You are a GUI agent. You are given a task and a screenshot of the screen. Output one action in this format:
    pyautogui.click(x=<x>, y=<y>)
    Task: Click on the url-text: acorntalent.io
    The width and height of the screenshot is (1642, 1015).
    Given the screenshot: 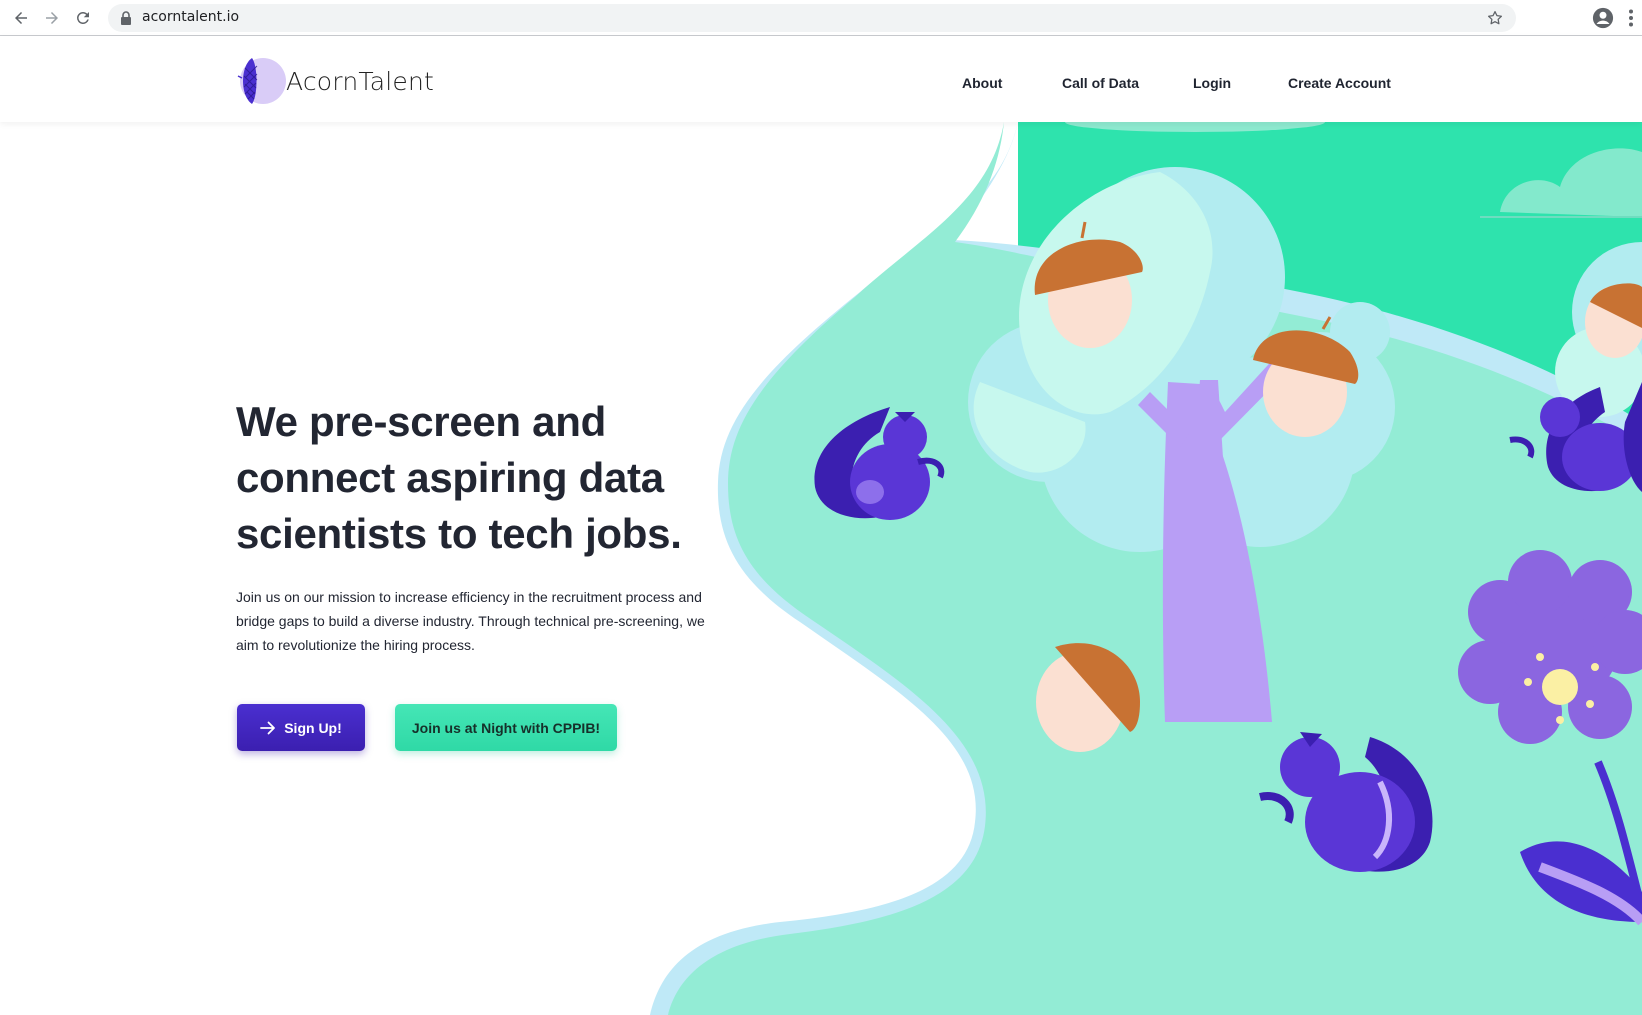 What is the action you would take?
    pyautogui.click(x=190, y=17)
    